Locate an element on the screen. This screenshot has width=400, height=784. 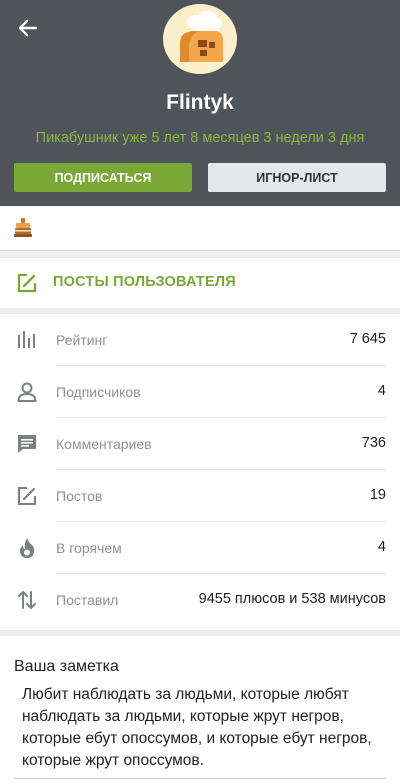
awards-bar is located at coordinates (200, 229).